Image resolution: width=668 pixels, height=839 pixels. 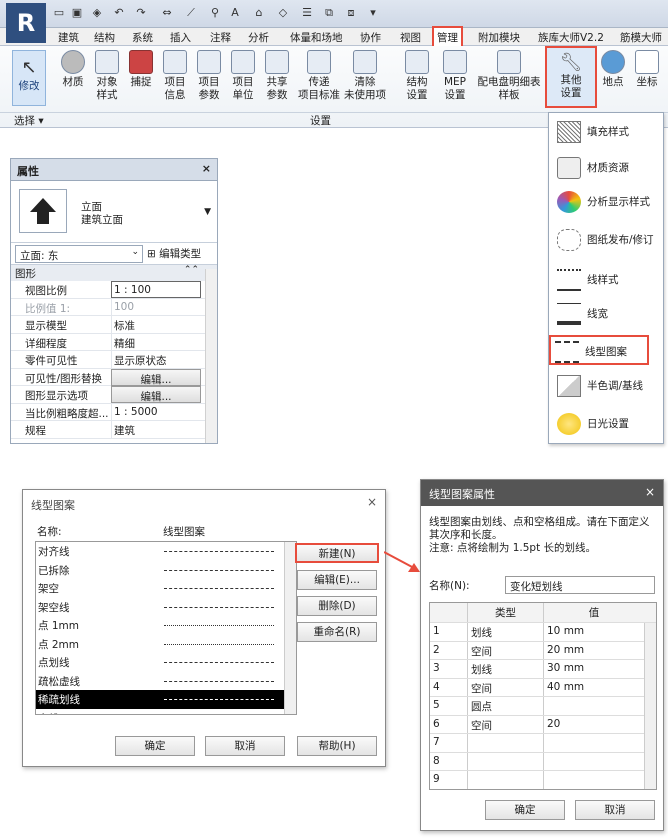 I want to click on category-graphics: 图形 ⌃⌃, so click(x=114, y=273).